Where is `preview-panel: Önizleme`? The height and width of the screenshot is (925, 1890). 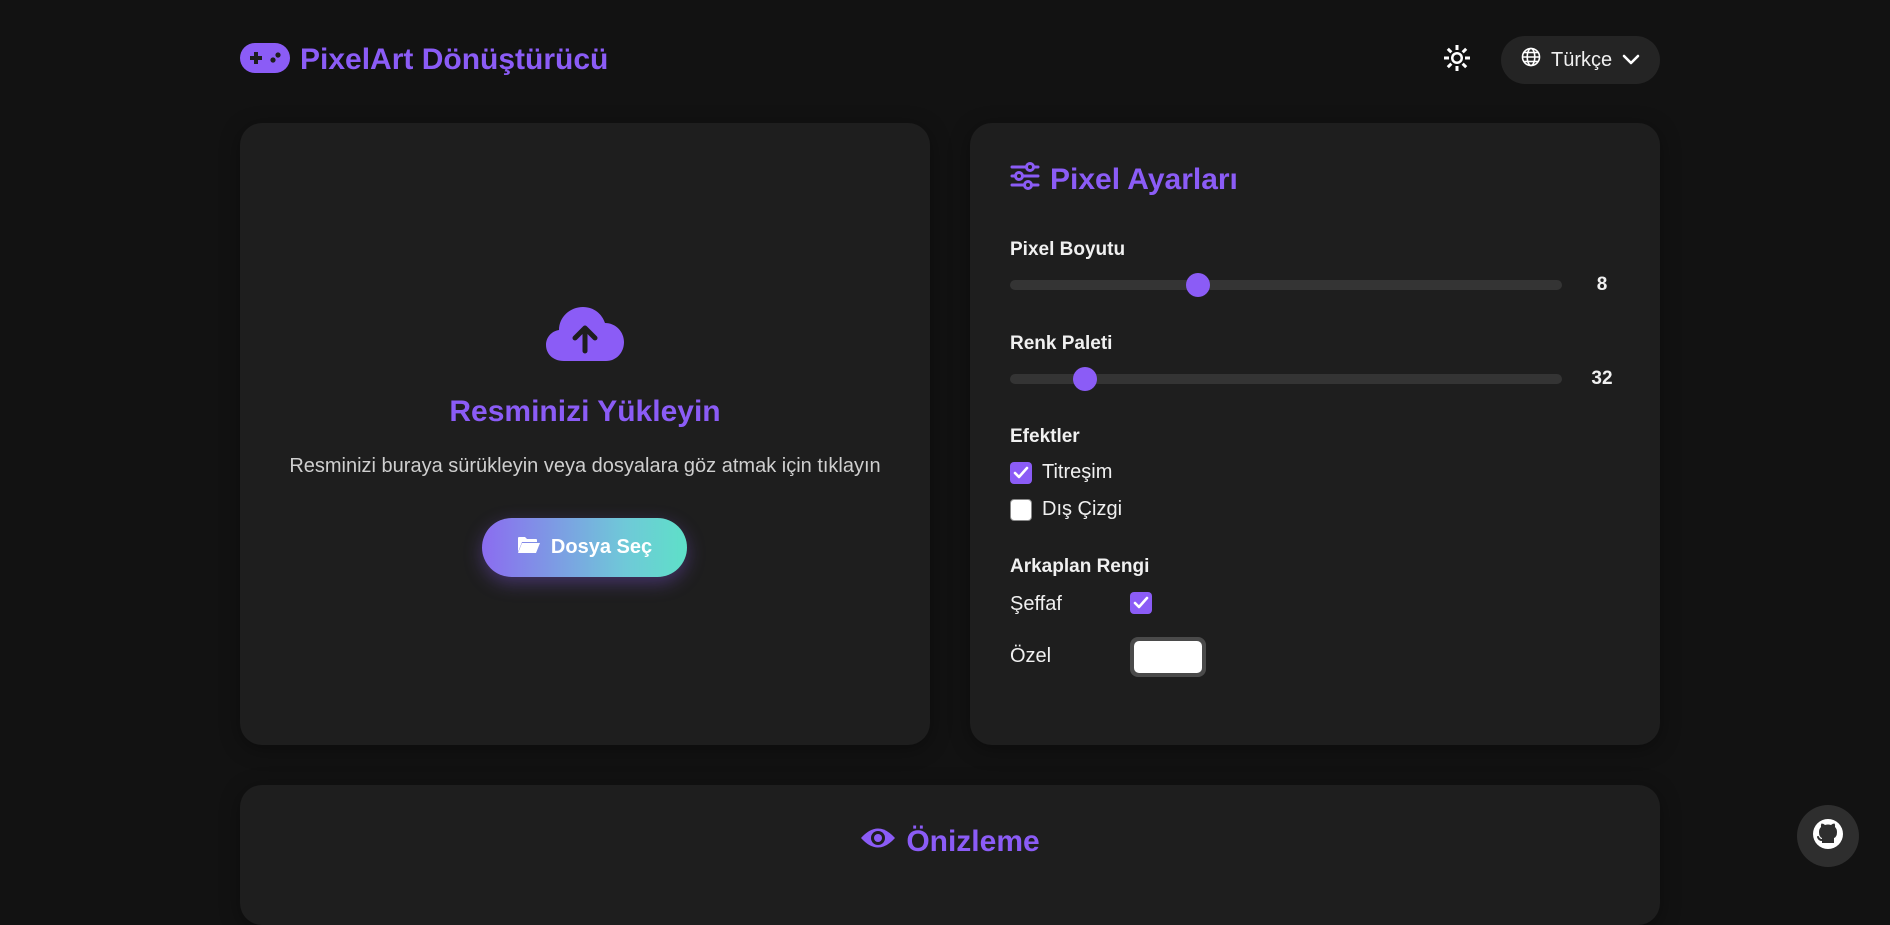
preview-panel: Önizleme is located at coordinates (950, 855).